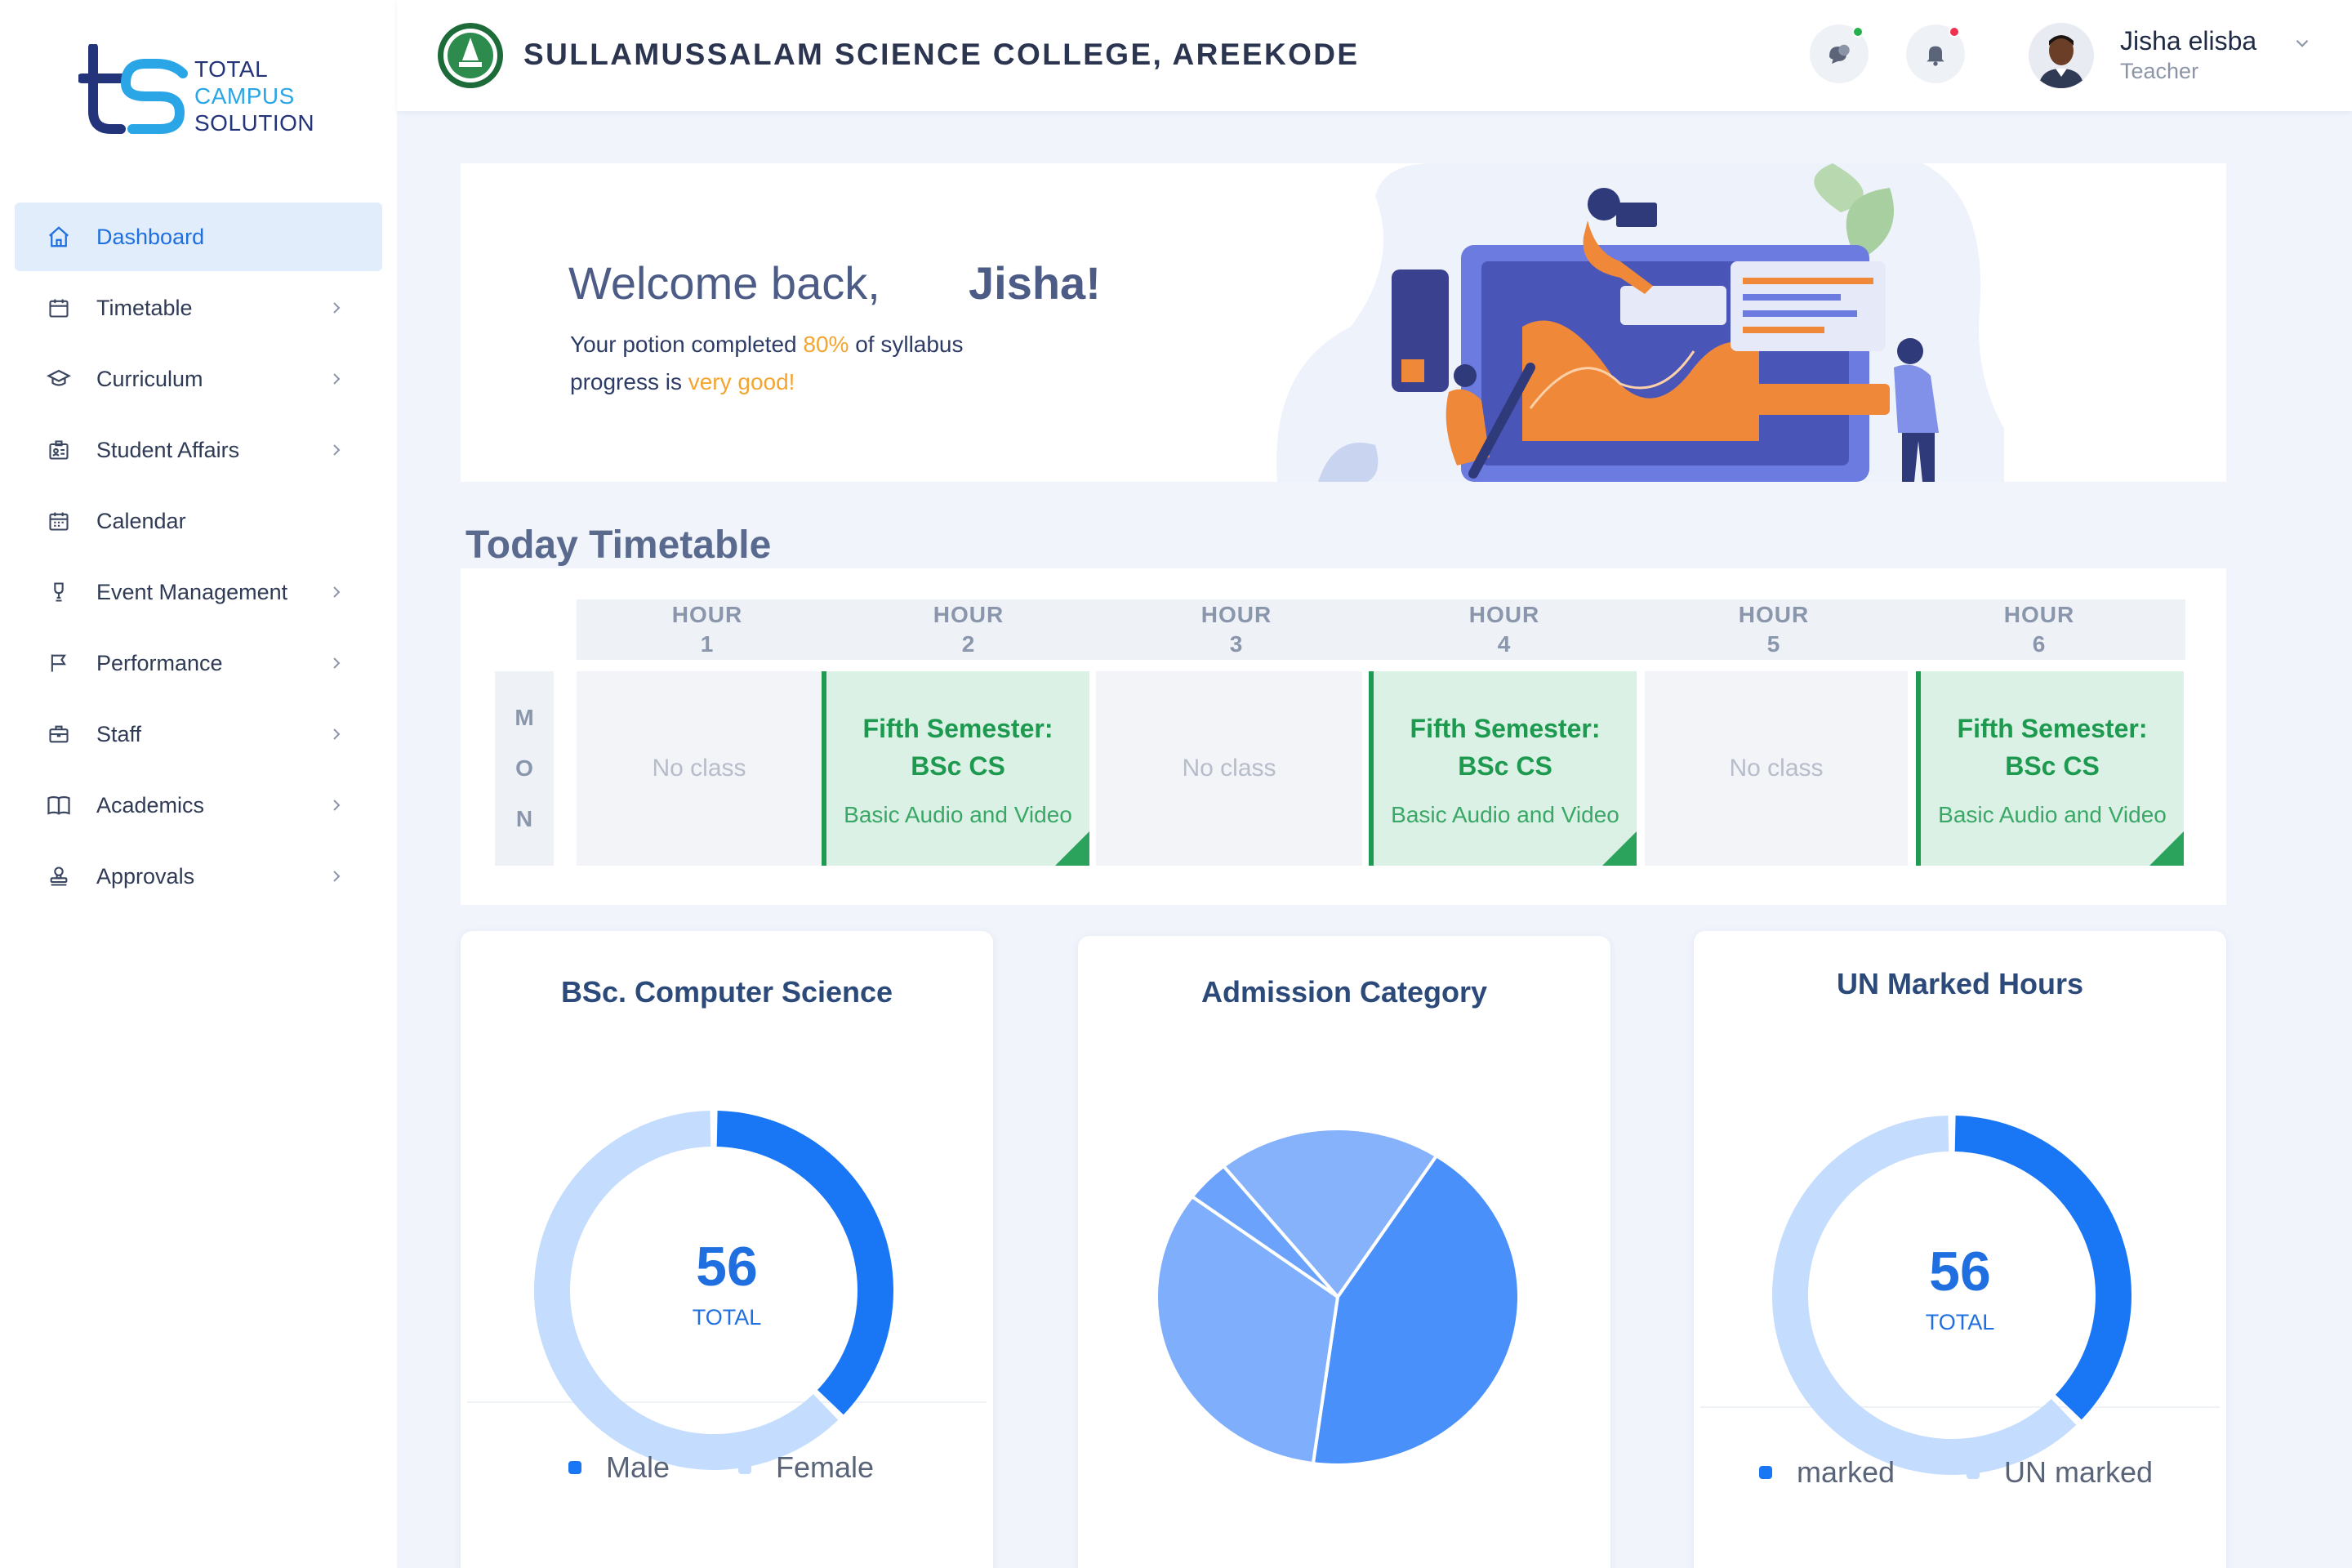 This screenshot has width=2352, height=1568. Describe the element at coordinates (149, 378) in the screenshot. I see `sidebar-item-label: Curriculum` at that location.